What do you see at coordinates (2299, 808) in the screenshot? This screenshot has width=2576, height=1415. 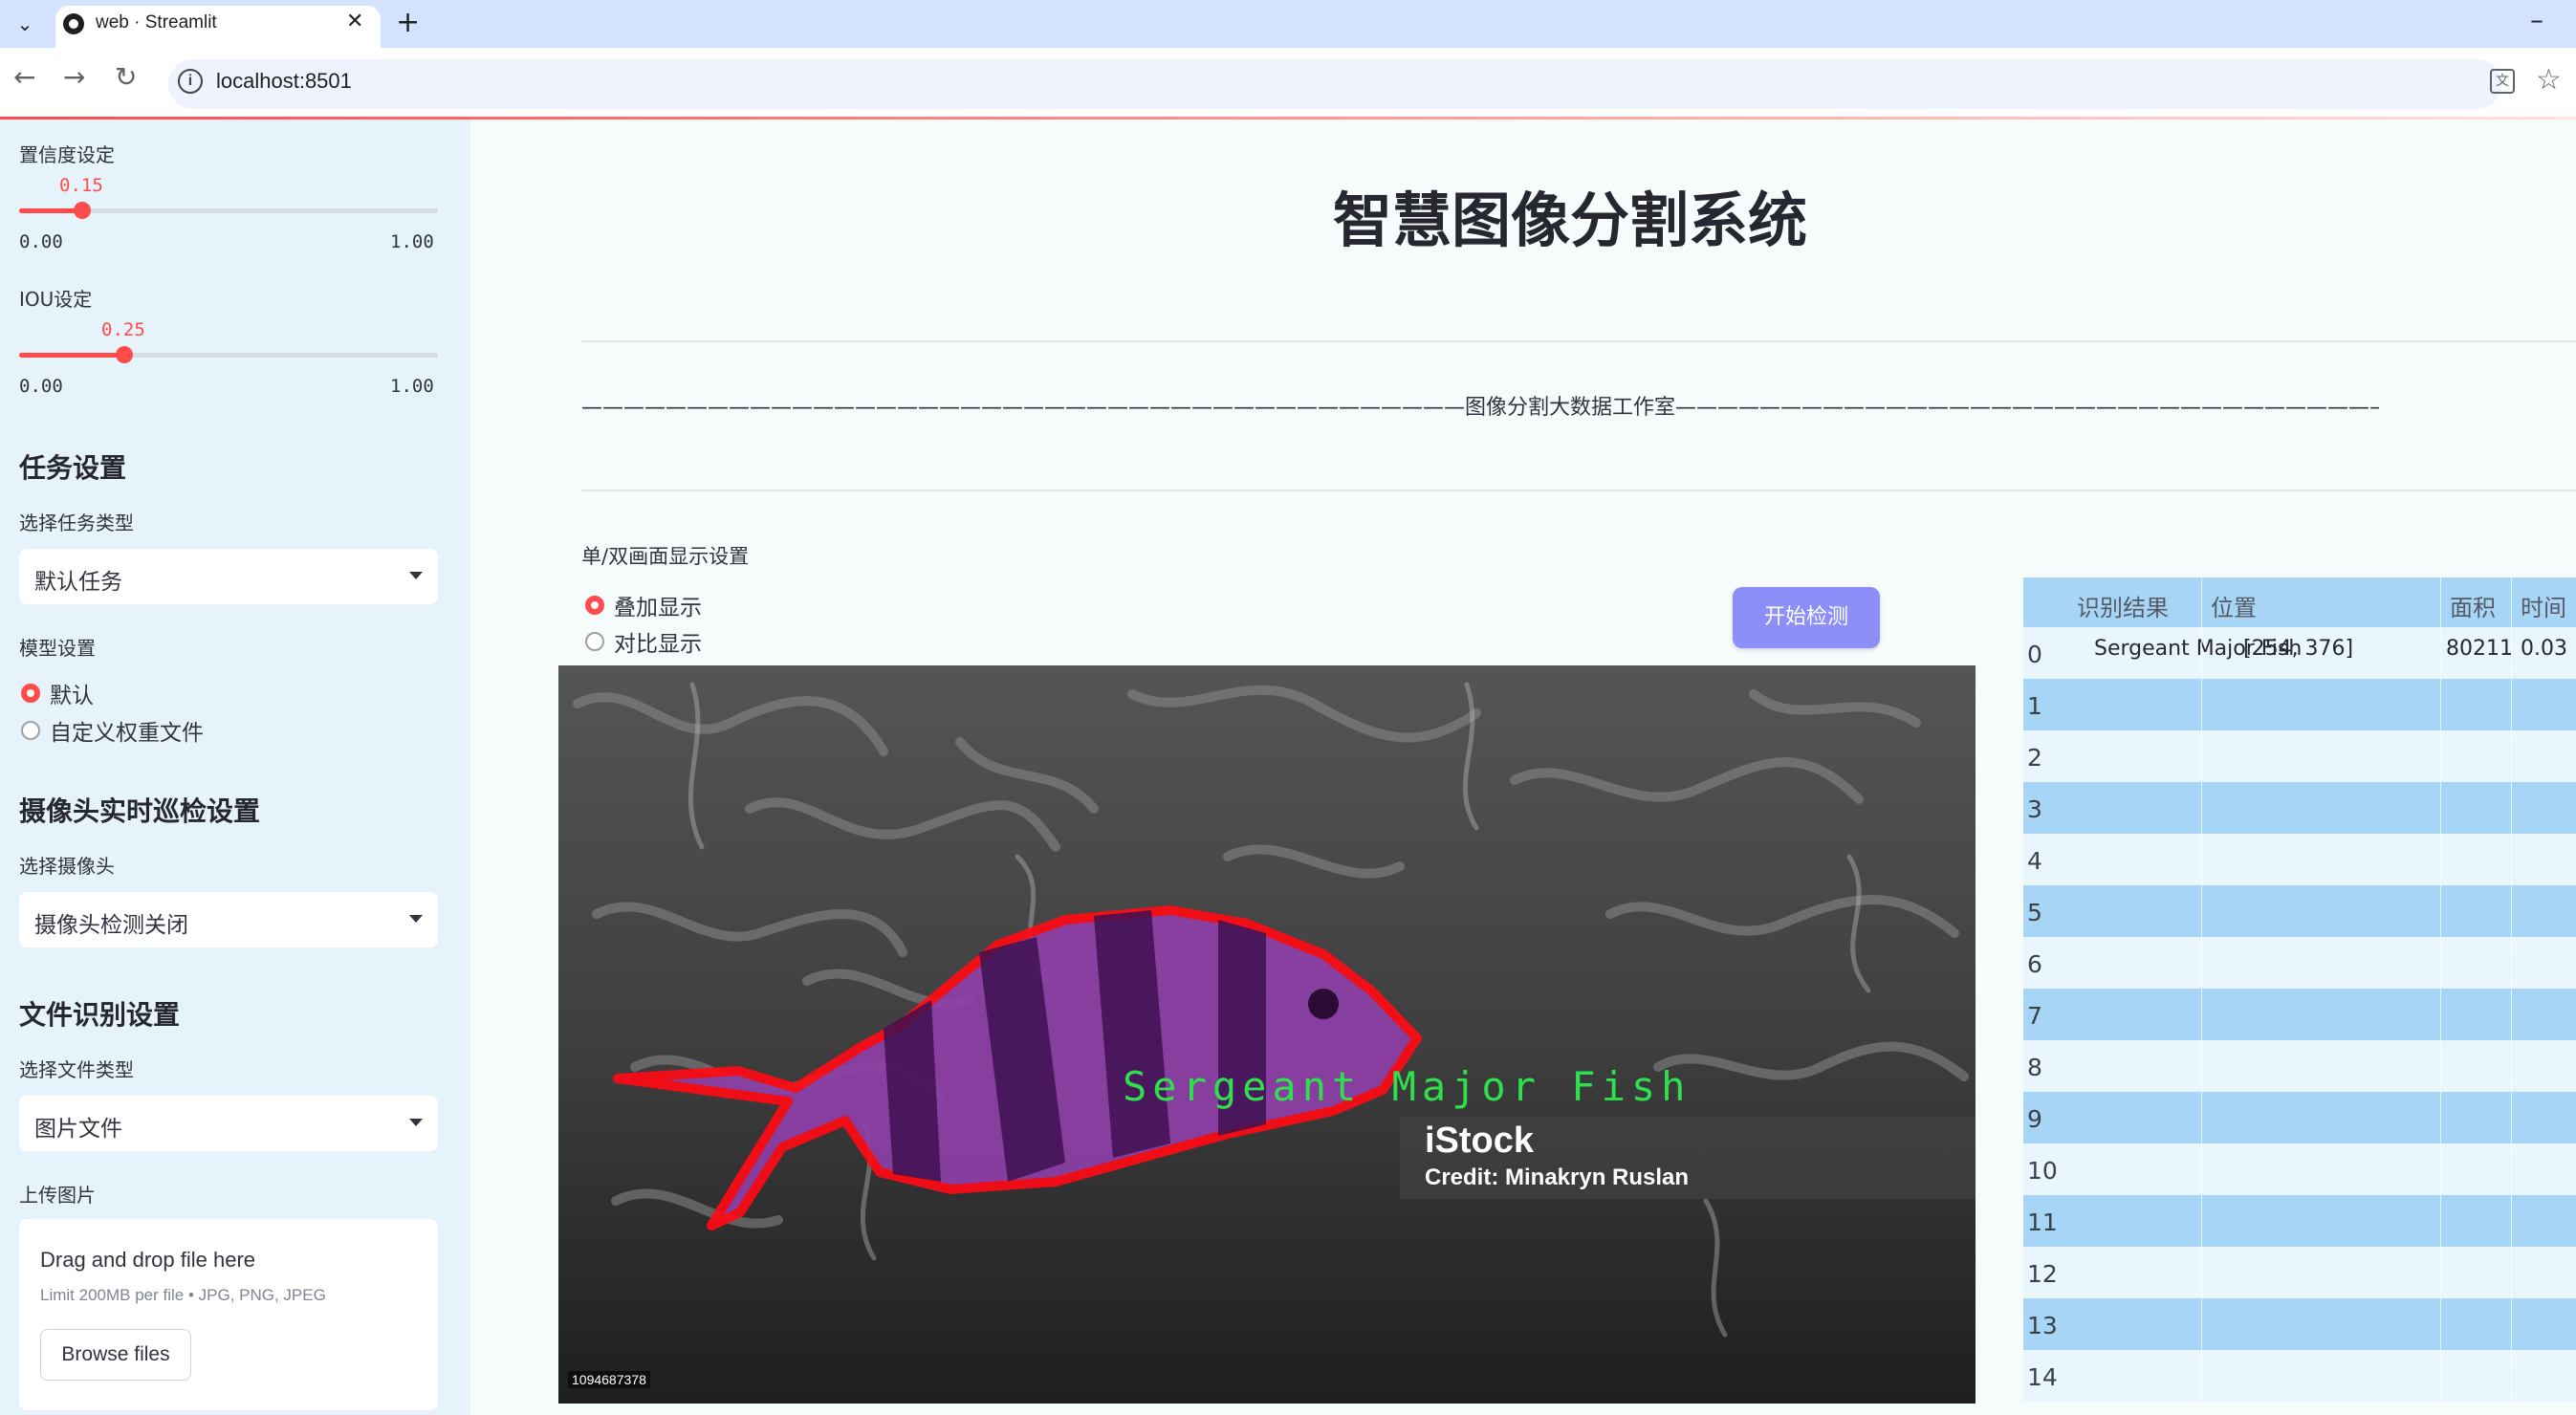 I see `table-row: 3` at bounding box center [2299, 808].